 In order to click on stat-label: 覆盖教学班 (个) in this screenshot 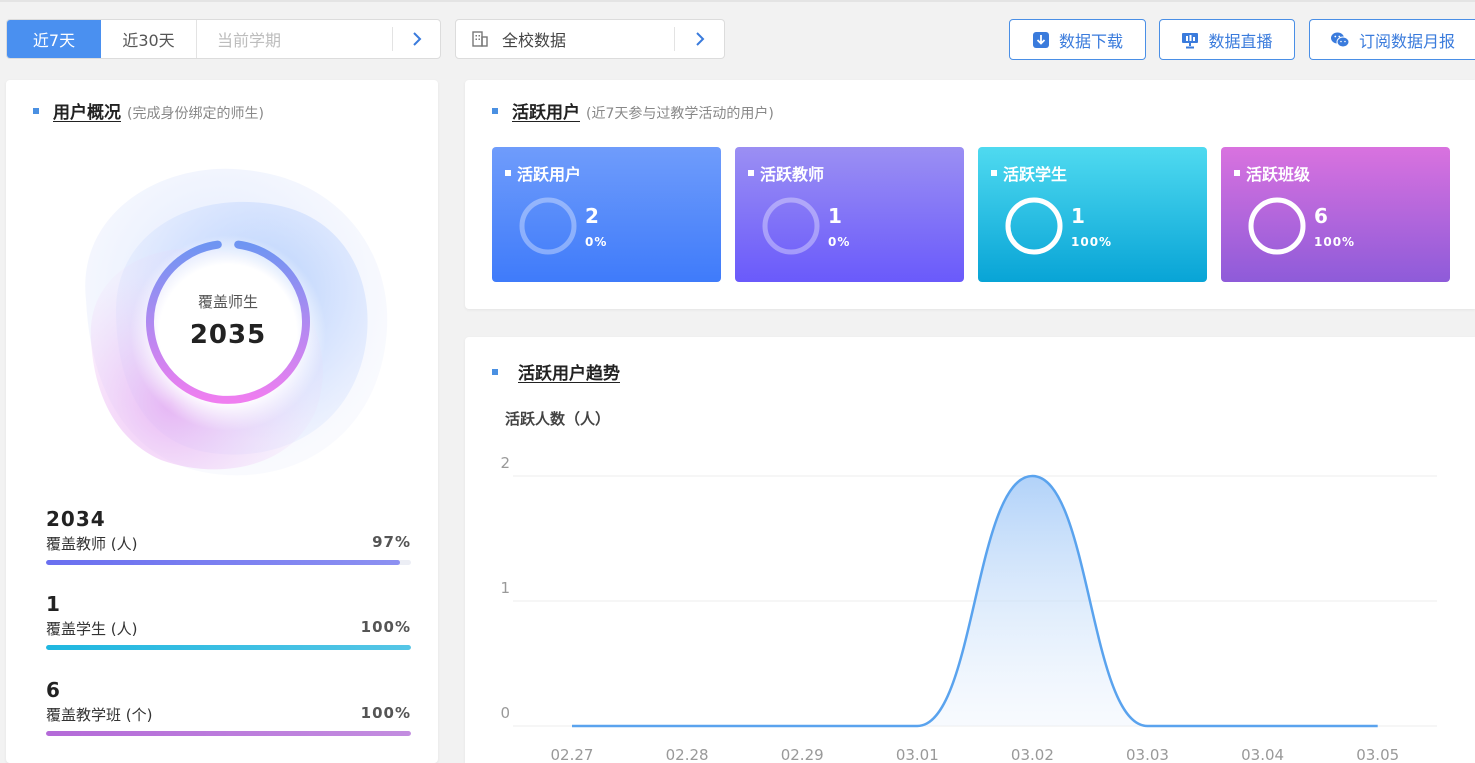, I will do `click(99, 715)`.